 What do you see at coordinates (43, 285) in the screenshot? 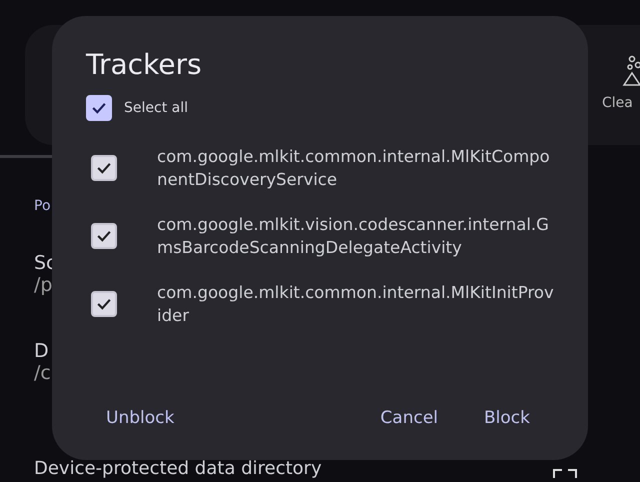
I see `setting-text: /p` at bounding box center [43, 285].